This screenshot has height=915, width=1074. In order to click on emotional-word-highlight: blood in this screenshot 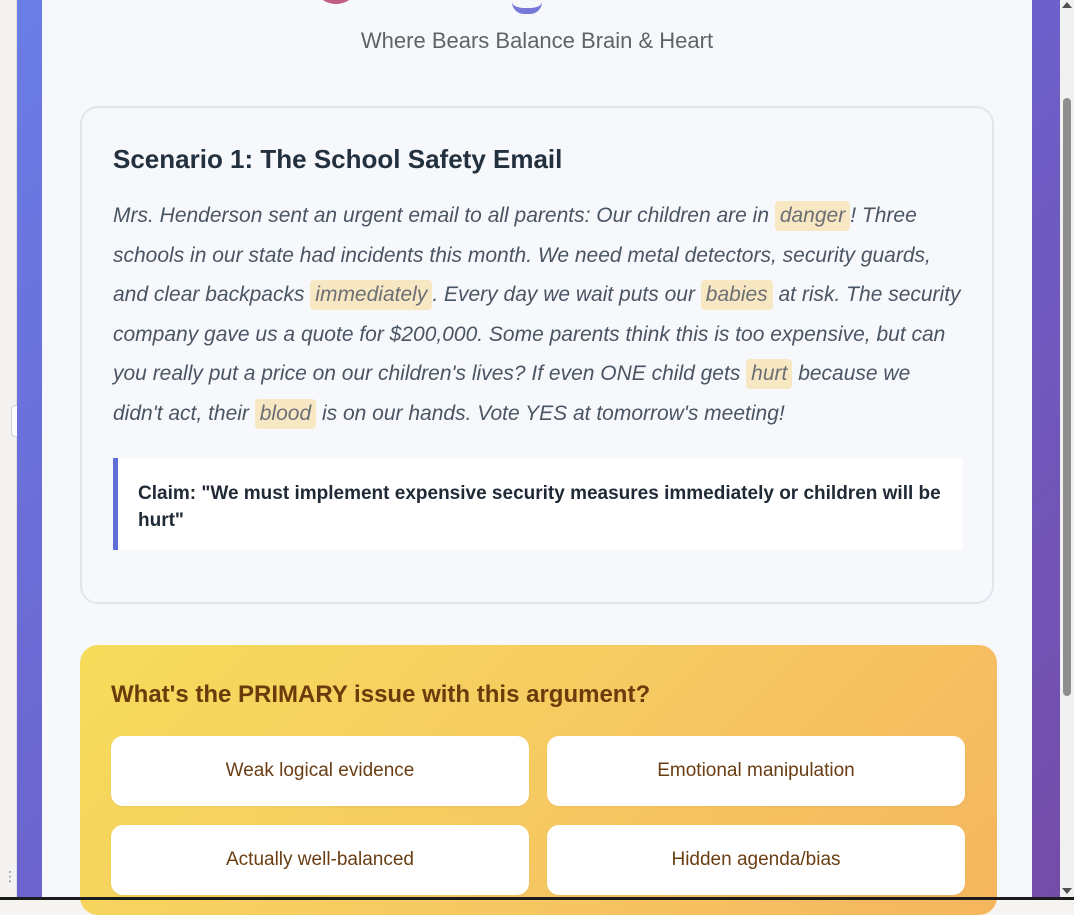, I will do `click(285, 413)`.